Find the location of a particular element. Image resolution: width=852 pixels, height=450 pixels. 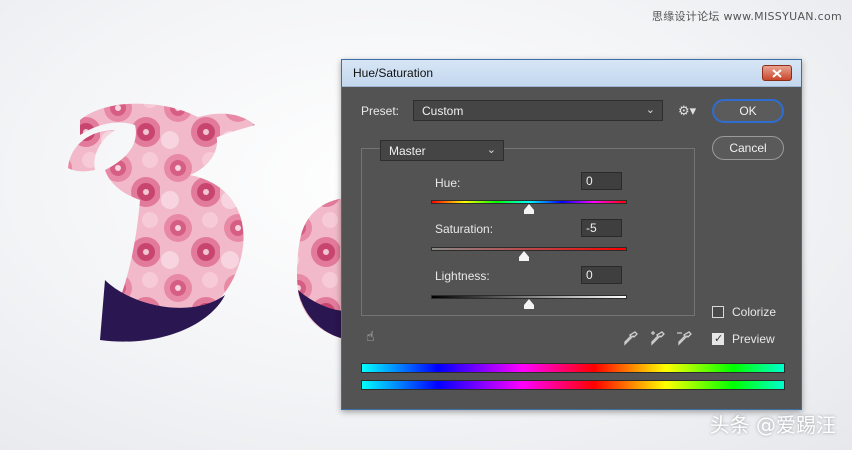

dialog-title: Hue/Saturation is located at coordinates (393, 73).